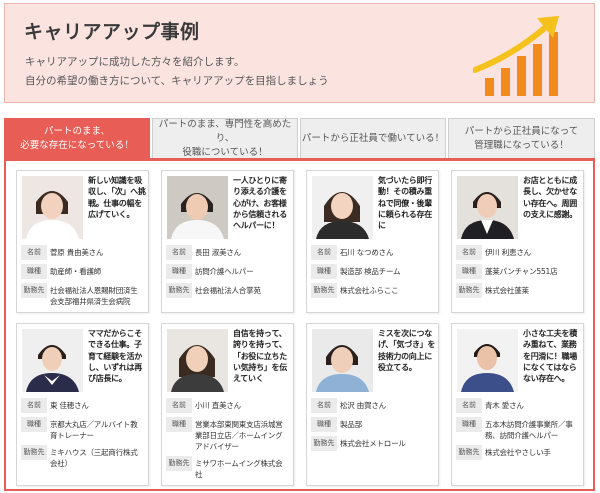 Image resolution: width=600 pixels, height=493 pixels. What do you see at coordinates (351, 424) in the screenshot?
I see `job-title: 製品部` at bounding box center [351, 424].